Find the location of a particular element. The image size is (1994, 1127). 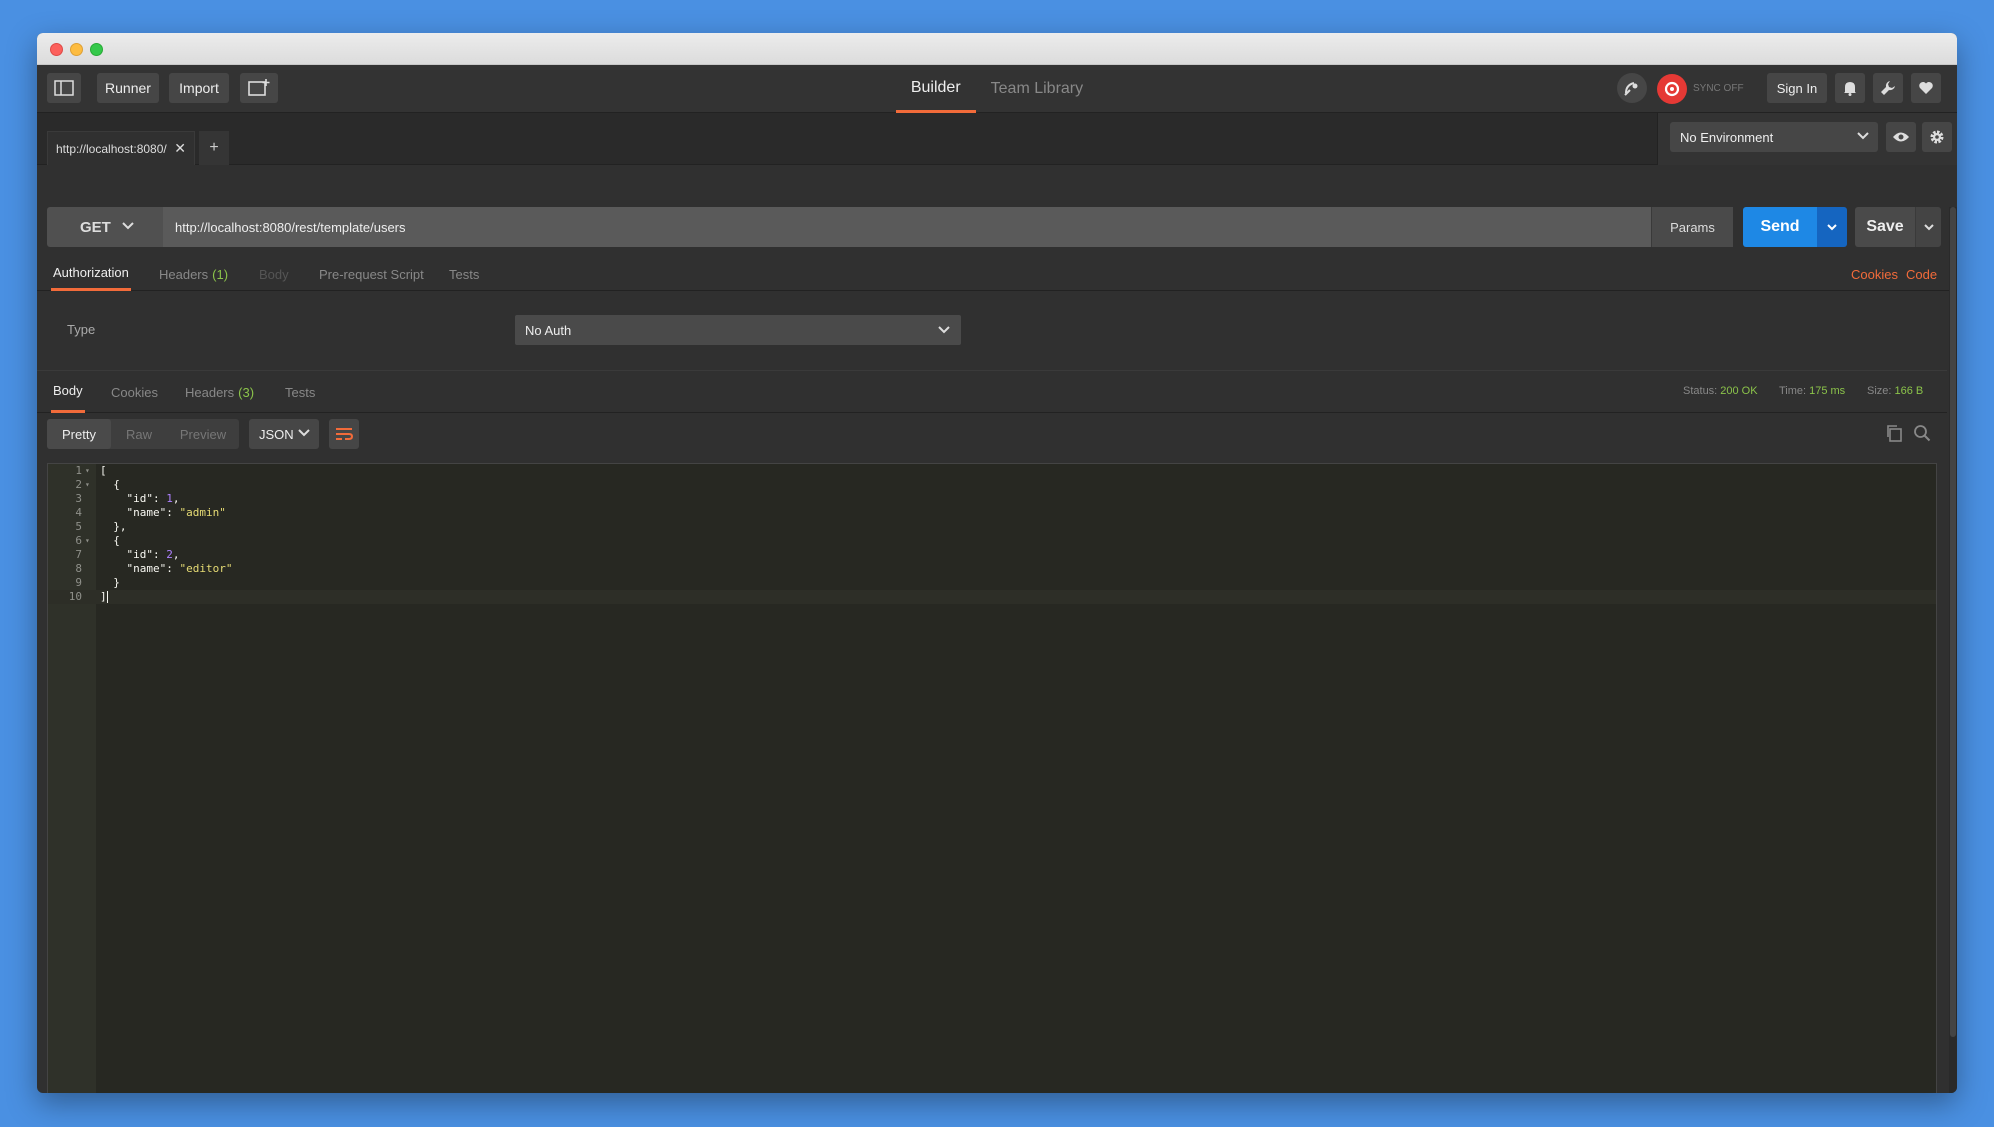

title-bar is located at coordinates (997, 49).